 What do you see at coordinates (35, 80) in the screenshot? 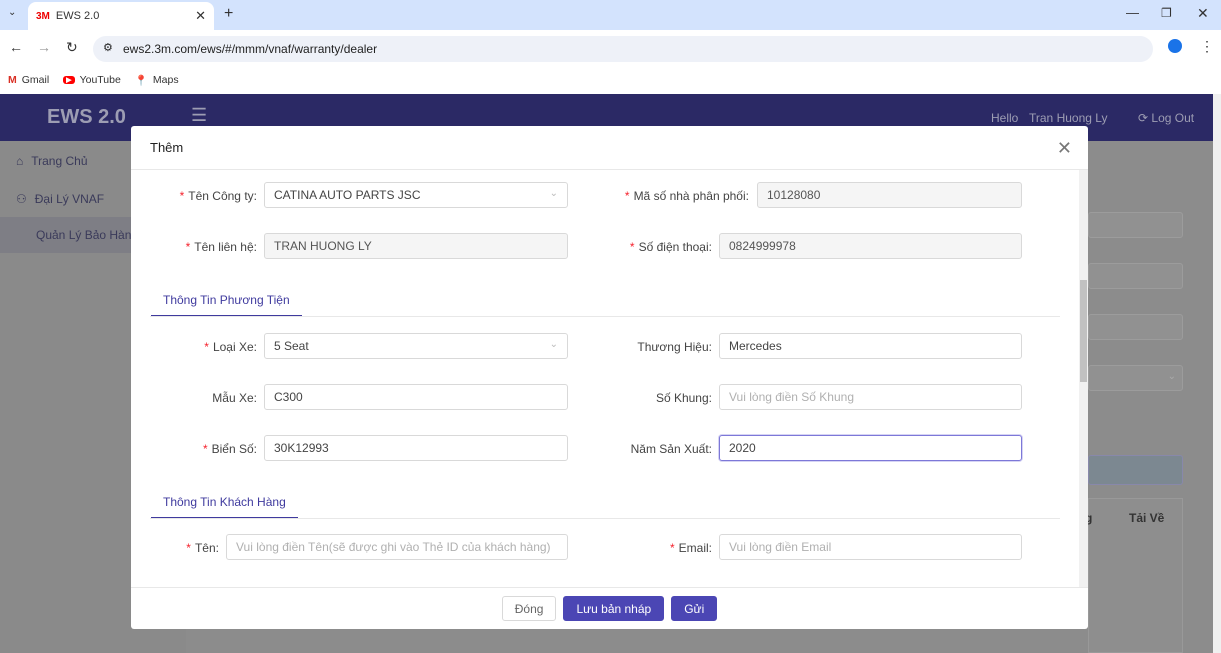
I see `bookmark-label: Gmail` at bounding box center [35, 80].